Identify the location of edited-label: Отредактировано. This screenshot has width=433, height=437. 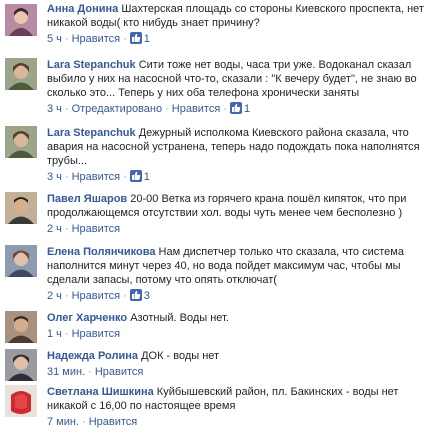
(117, 109).